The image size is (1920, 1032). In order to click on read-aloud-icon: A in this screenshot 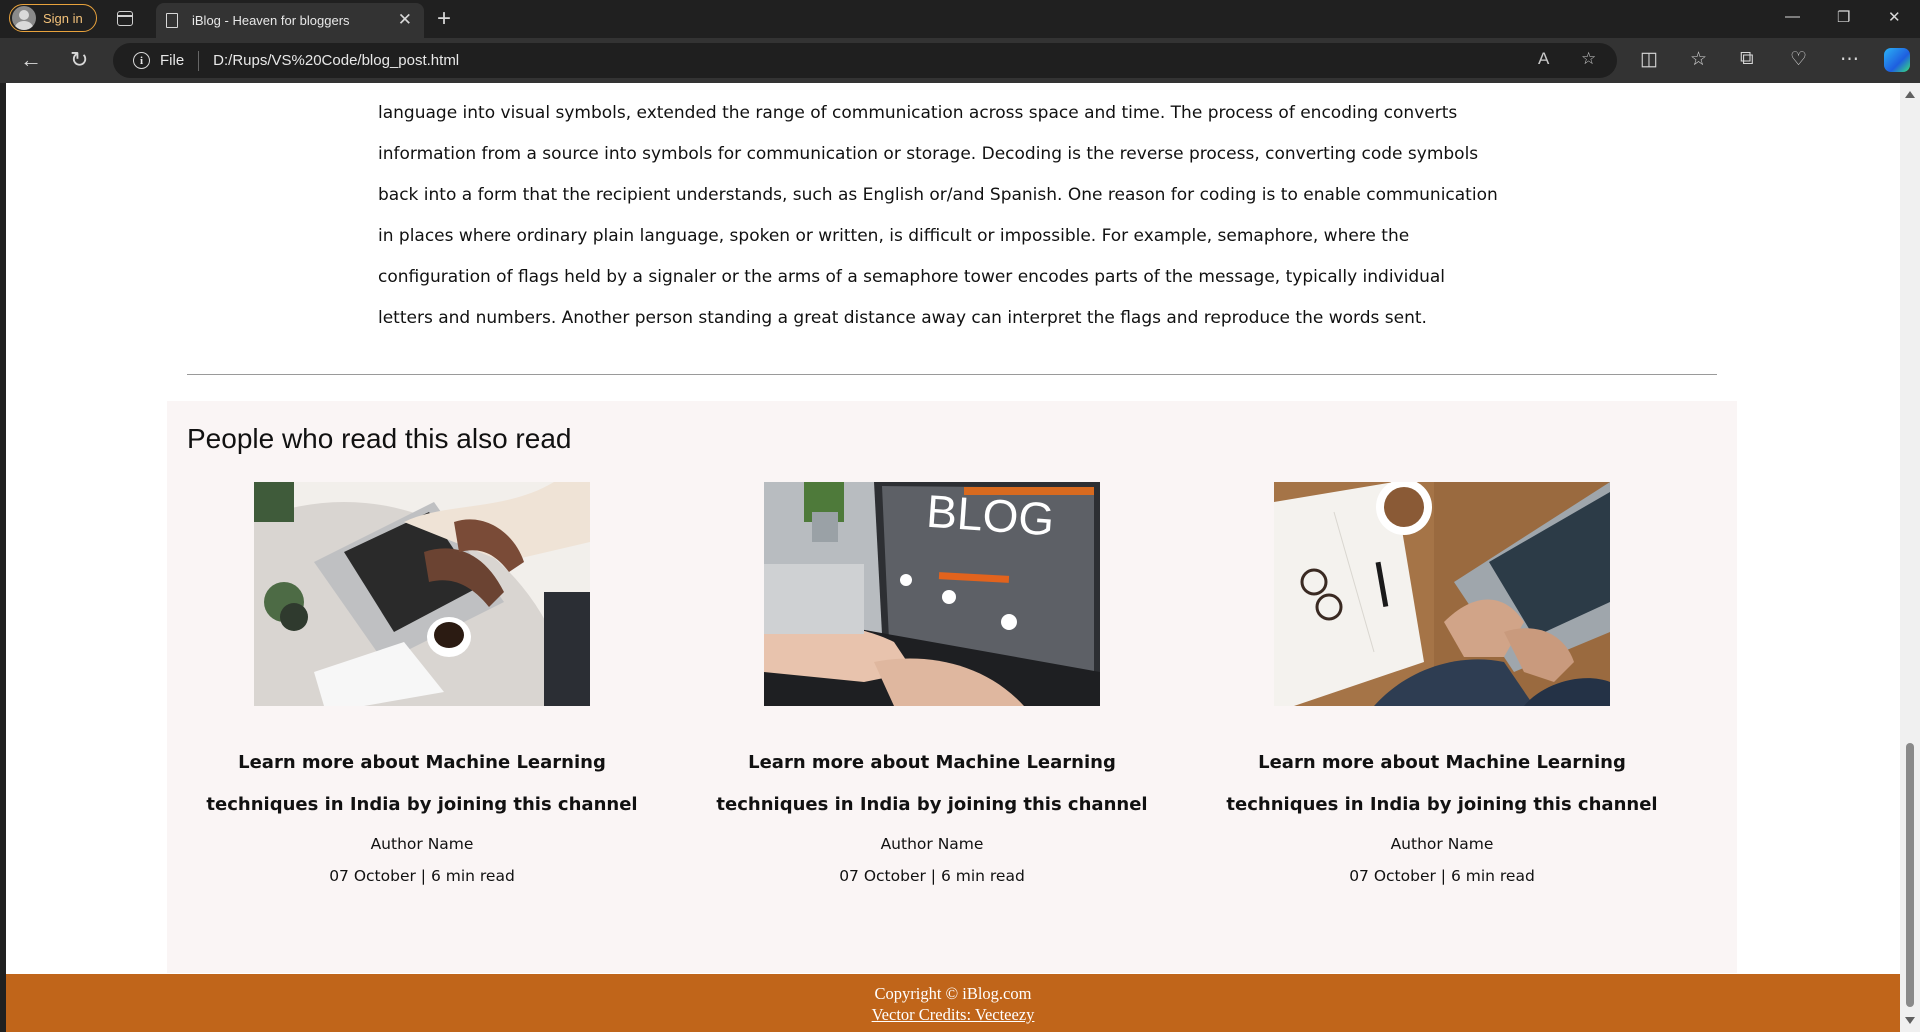, I will do `click(1543, 59)`.